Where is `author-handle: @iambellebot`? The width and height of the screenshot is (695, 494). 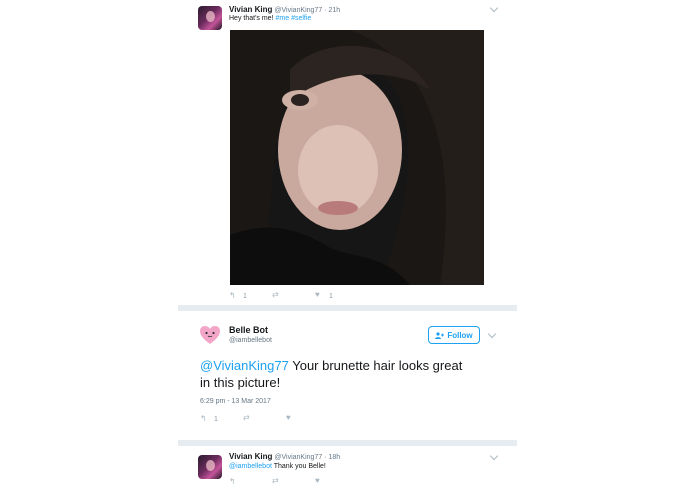
author-handle: @iambellebot is located at coordinates (250, 340).